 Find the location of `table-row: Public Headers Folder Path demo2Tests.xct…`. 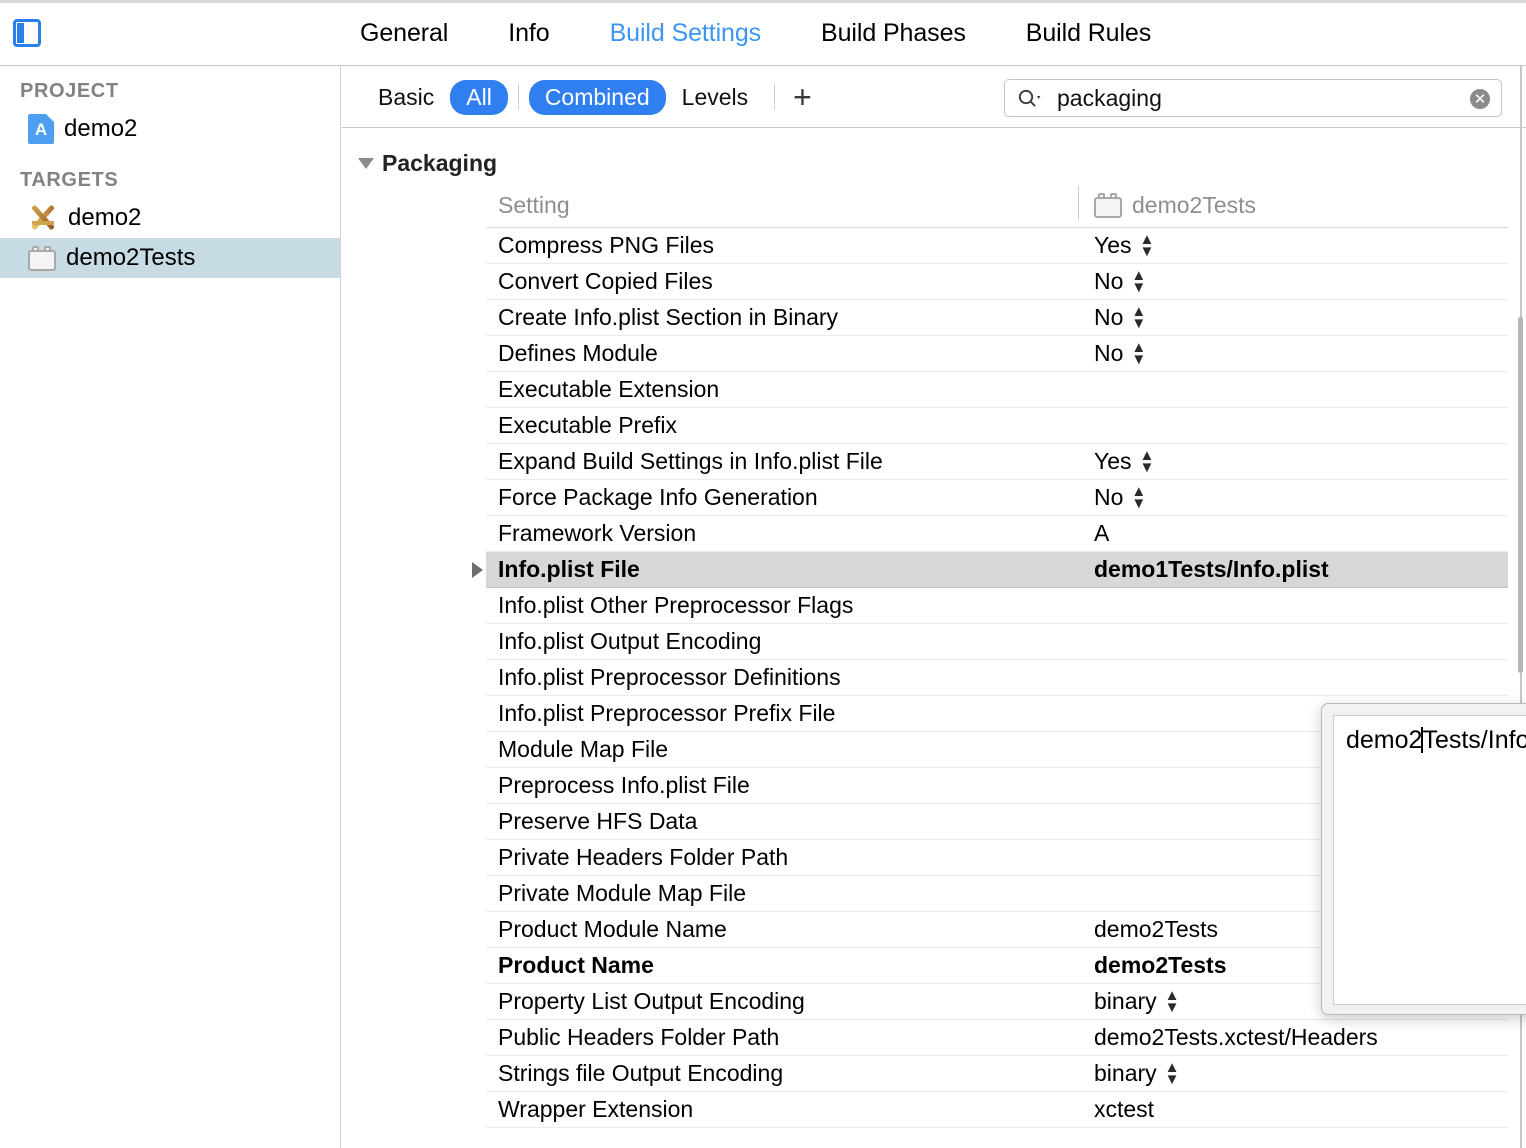

table-row: Public Headers Folder Path demo2Tests.xct… is located at coordinates (997, 1038).